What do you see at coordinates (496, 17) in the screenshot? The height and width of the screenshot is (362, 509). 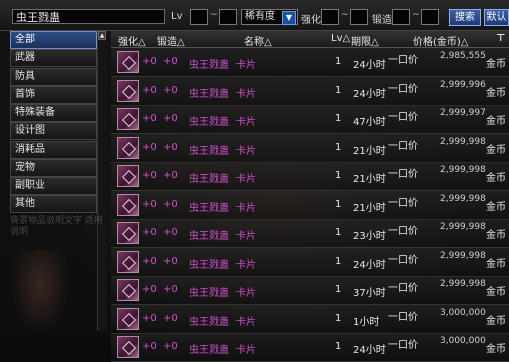 I see `default-button: 默认` at bounding box center [496, 17].